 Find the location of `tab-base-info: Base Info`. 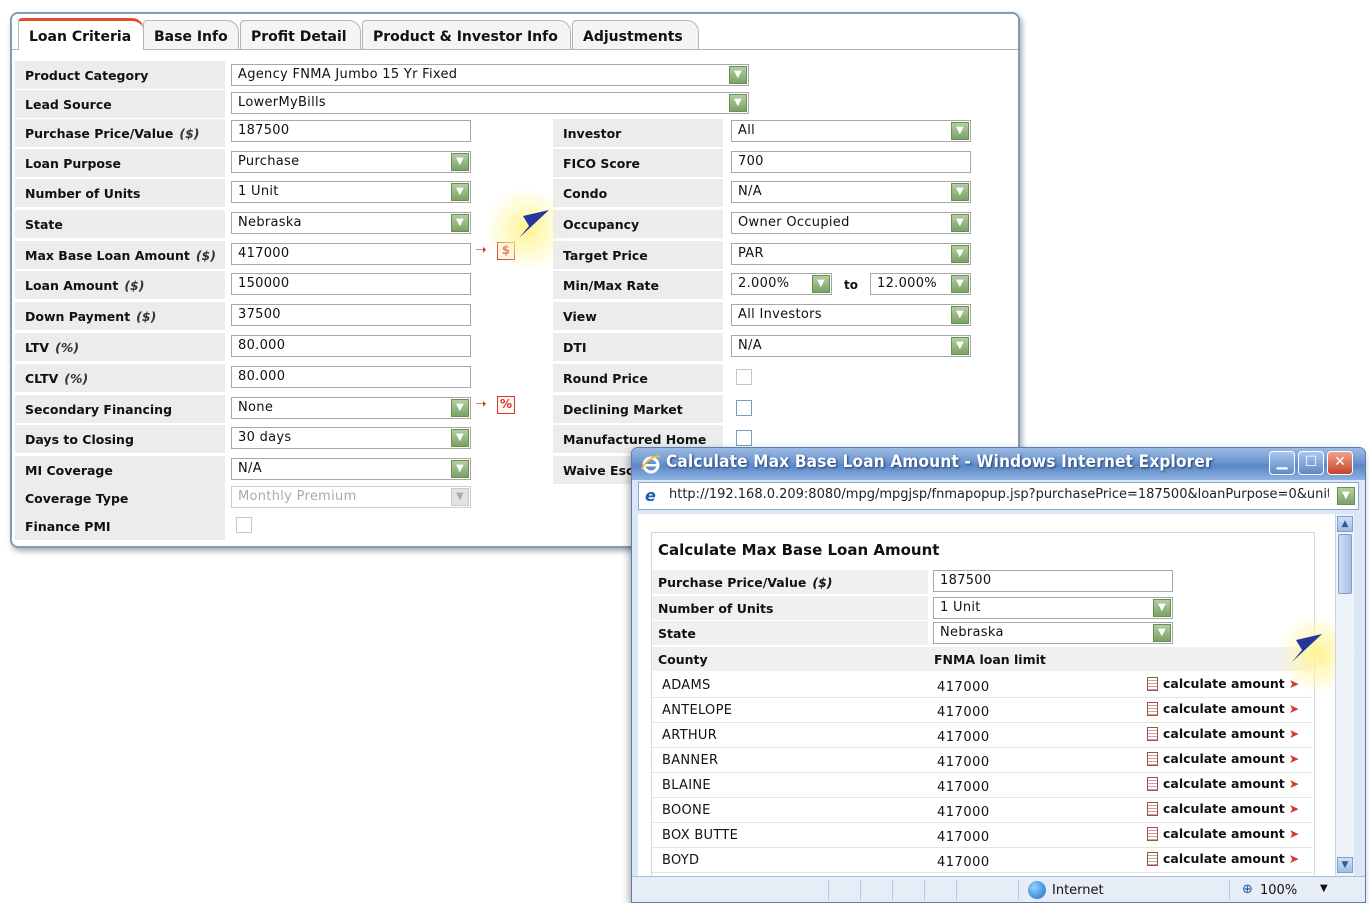

tab-base-info: Base Info is located at coordinates (191, 35).